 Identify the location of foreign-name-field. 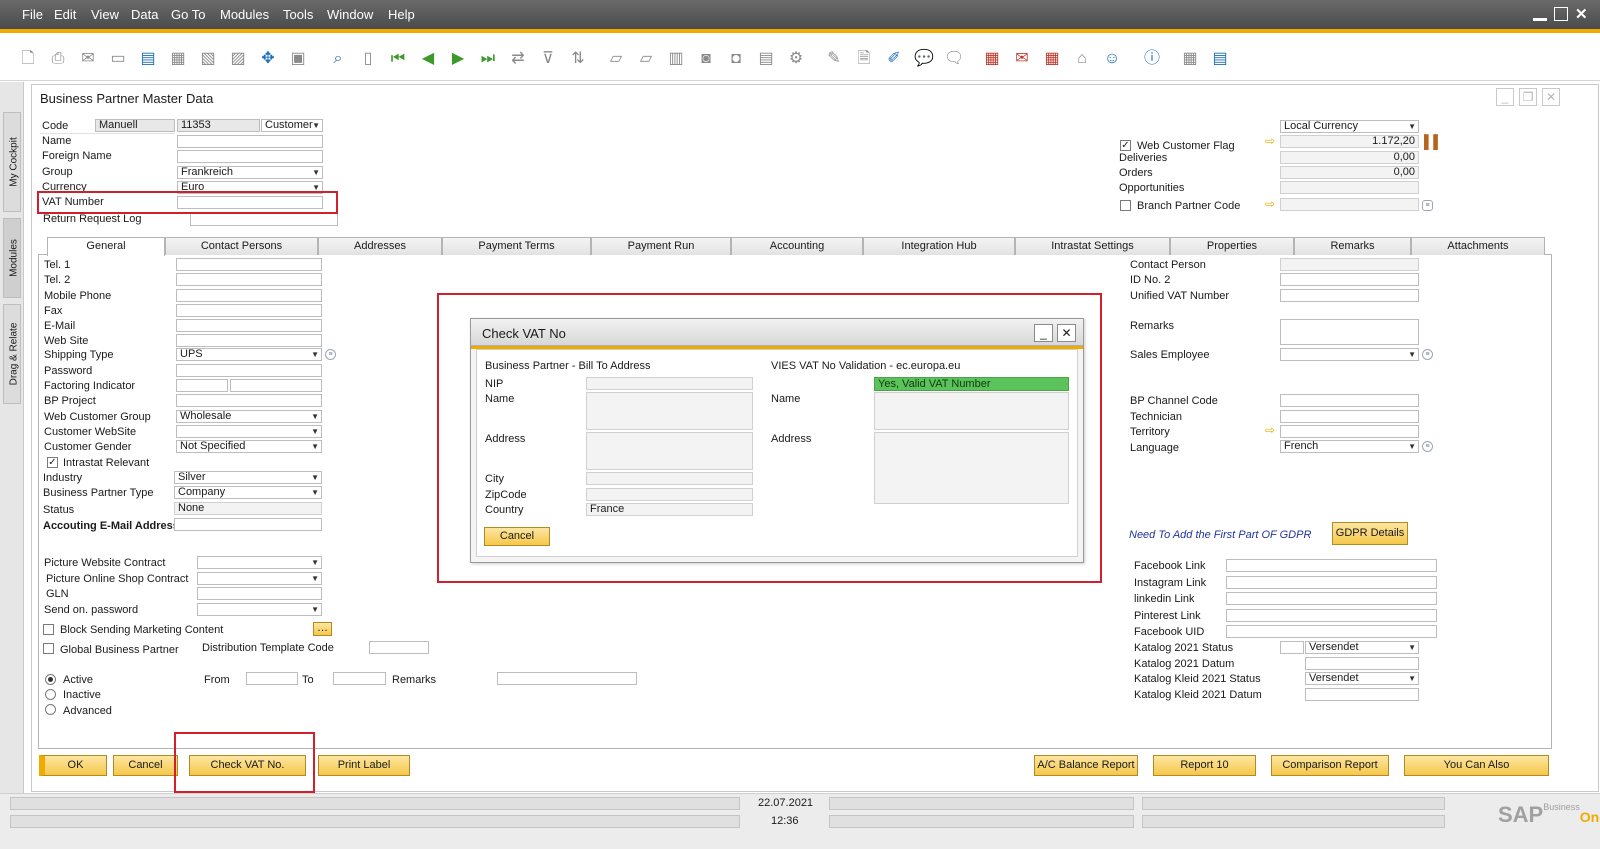
(250, 156).